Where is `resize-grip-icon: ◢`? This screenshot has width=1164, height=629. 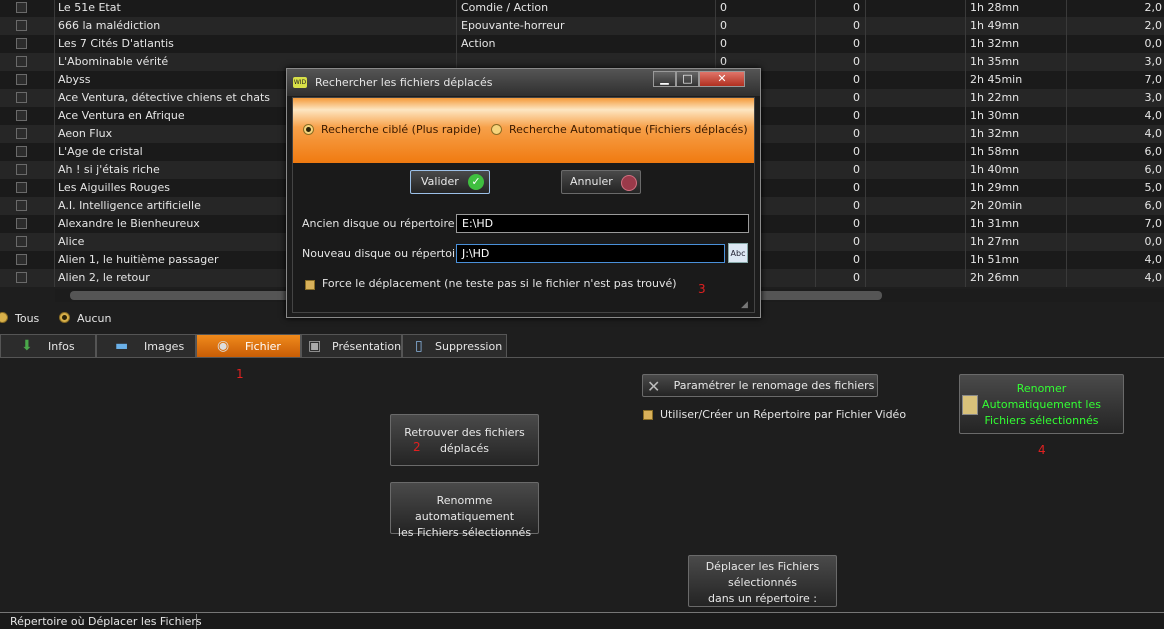 resize-grip-icon: ◢ is located at coordinates (744, 305).